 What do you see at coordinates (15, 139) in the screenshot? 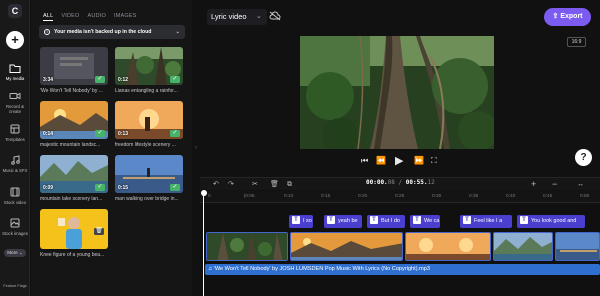
I see `nav-label: Templates` at bounding box center [15, 139].